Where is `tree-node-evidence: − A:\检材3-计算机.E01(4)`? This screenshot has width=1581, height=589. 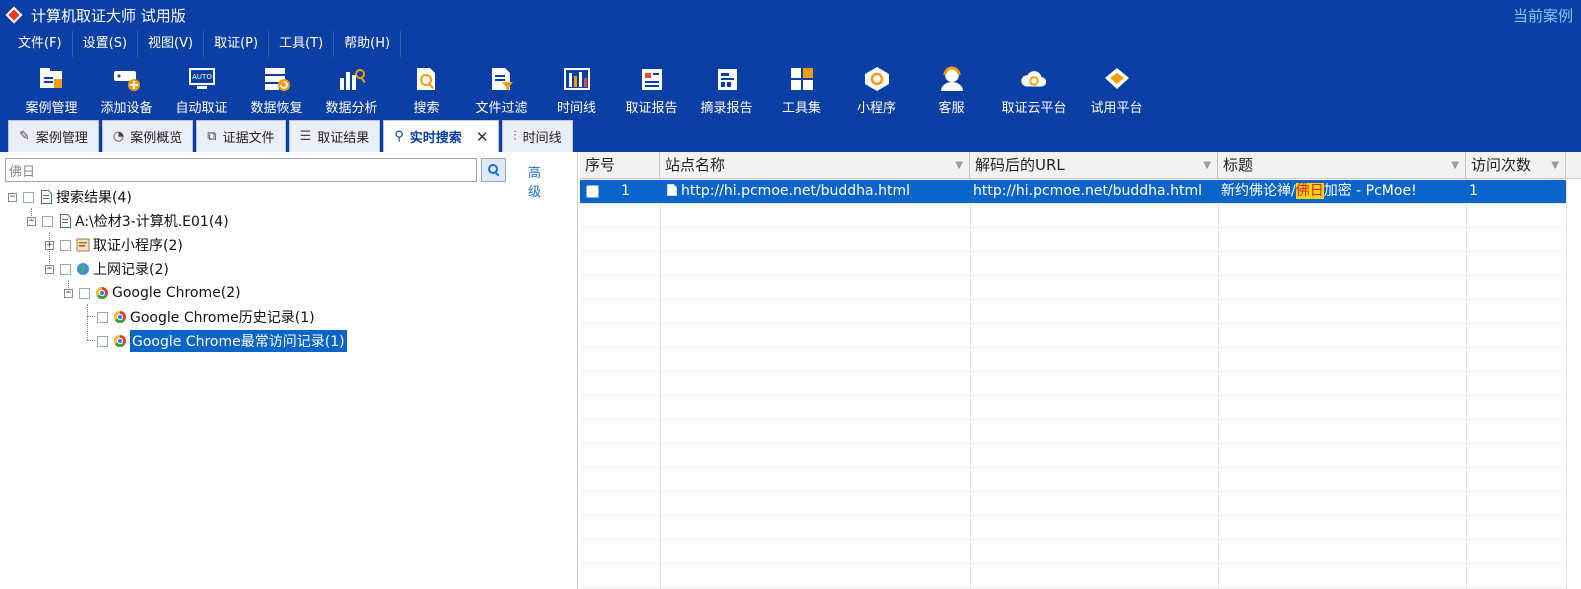 tree-node-evidence: − A:\检材3-计算机.E01(4) is located at coordinates (128, 221).